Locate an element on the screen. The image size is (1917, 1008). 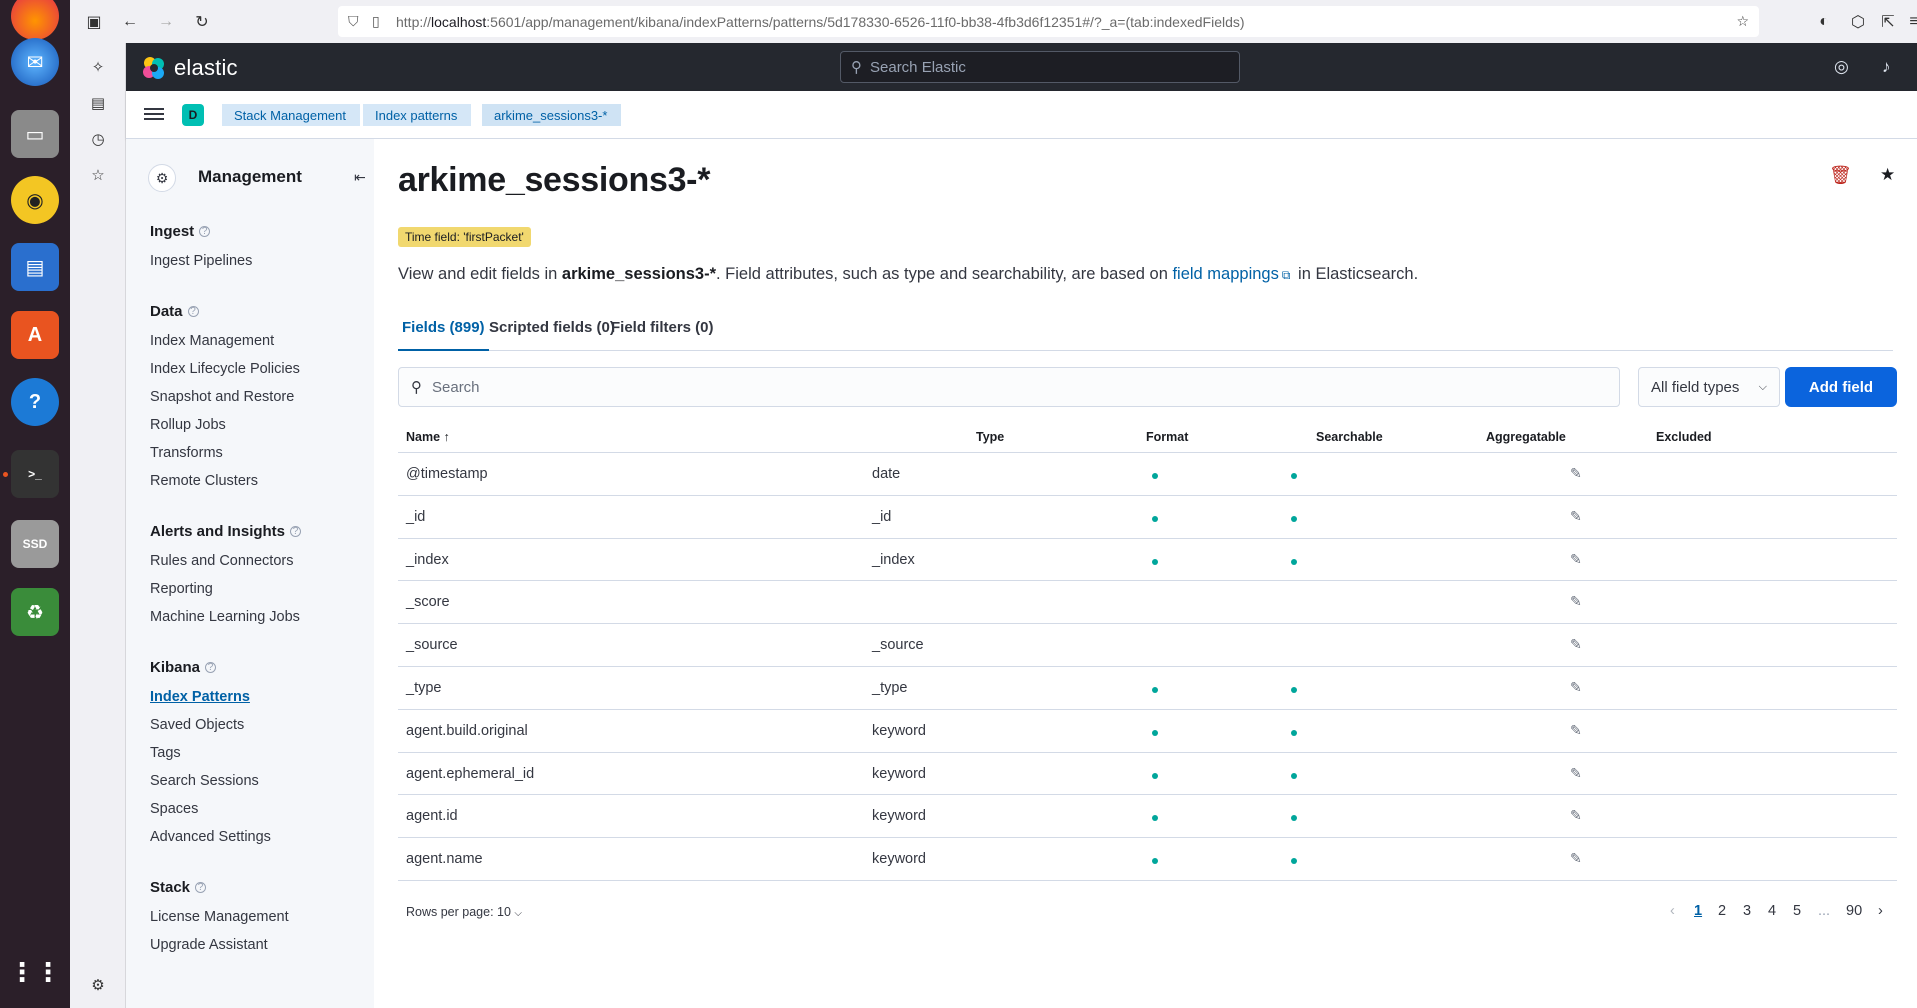
account-icon: ◐ is located at coordinates (1824, 22).